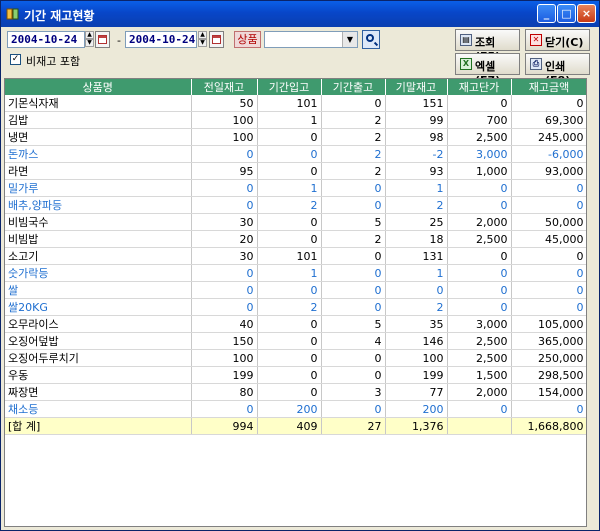 The height and width of the screenshot is (531, 600). What do you see at coordinates (224, 87) in the screenshot?
I see `column-header: 전일재고` at bounding box center [224, 87].